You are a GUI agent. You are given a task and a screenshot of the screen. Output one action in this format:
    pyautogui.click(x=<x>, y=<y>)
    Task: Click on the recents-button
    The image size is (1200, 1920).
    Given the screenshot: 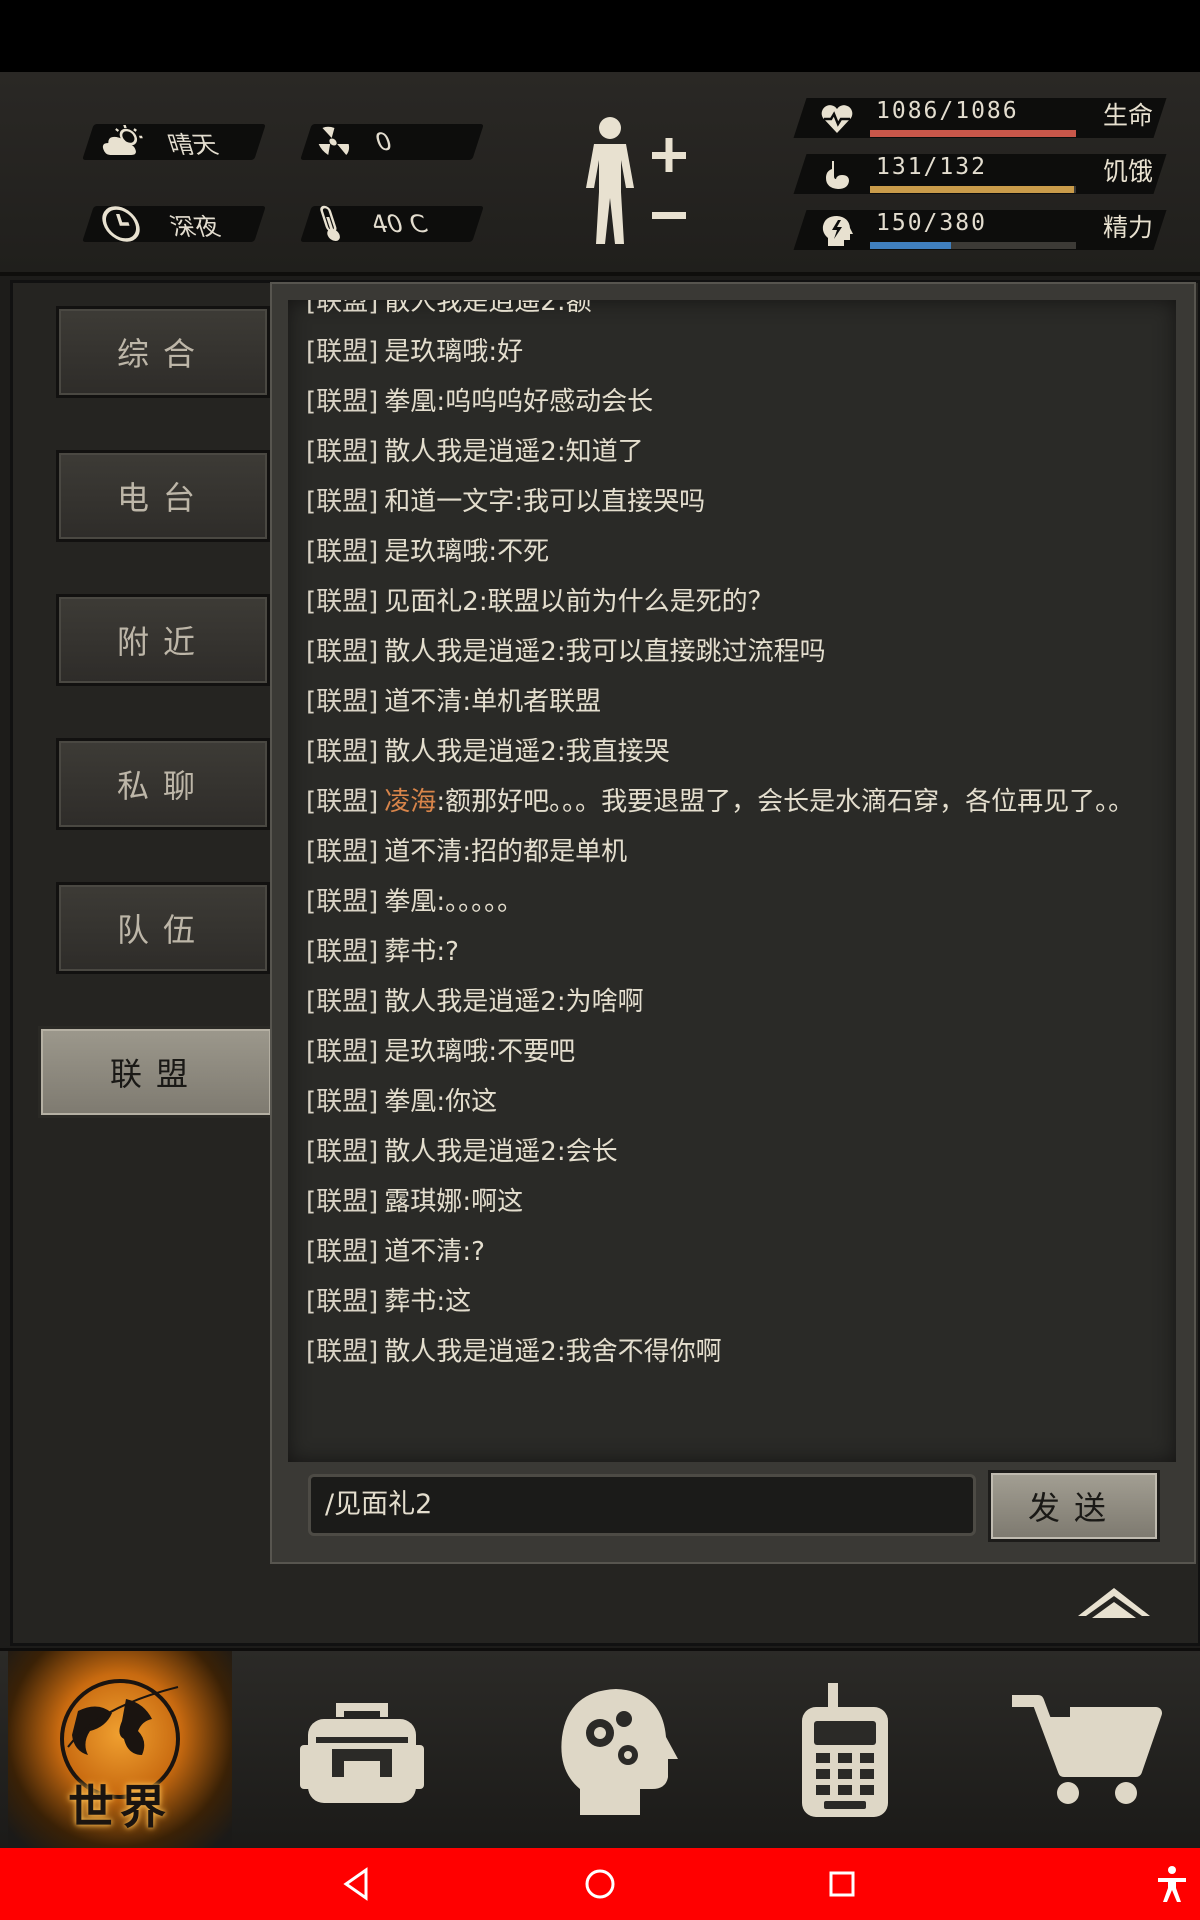 What is the action you would take?
    pyautogui.click(x=842, y=1884)
    